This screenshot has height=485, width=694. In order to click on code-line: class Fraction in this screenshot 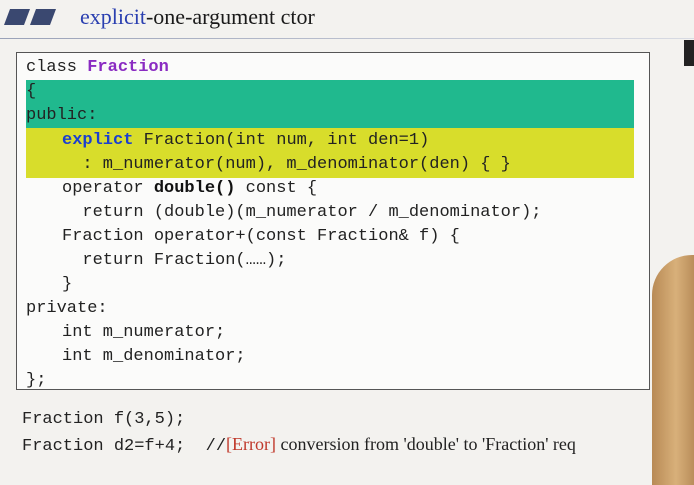, I will do `click(97, 67)`.